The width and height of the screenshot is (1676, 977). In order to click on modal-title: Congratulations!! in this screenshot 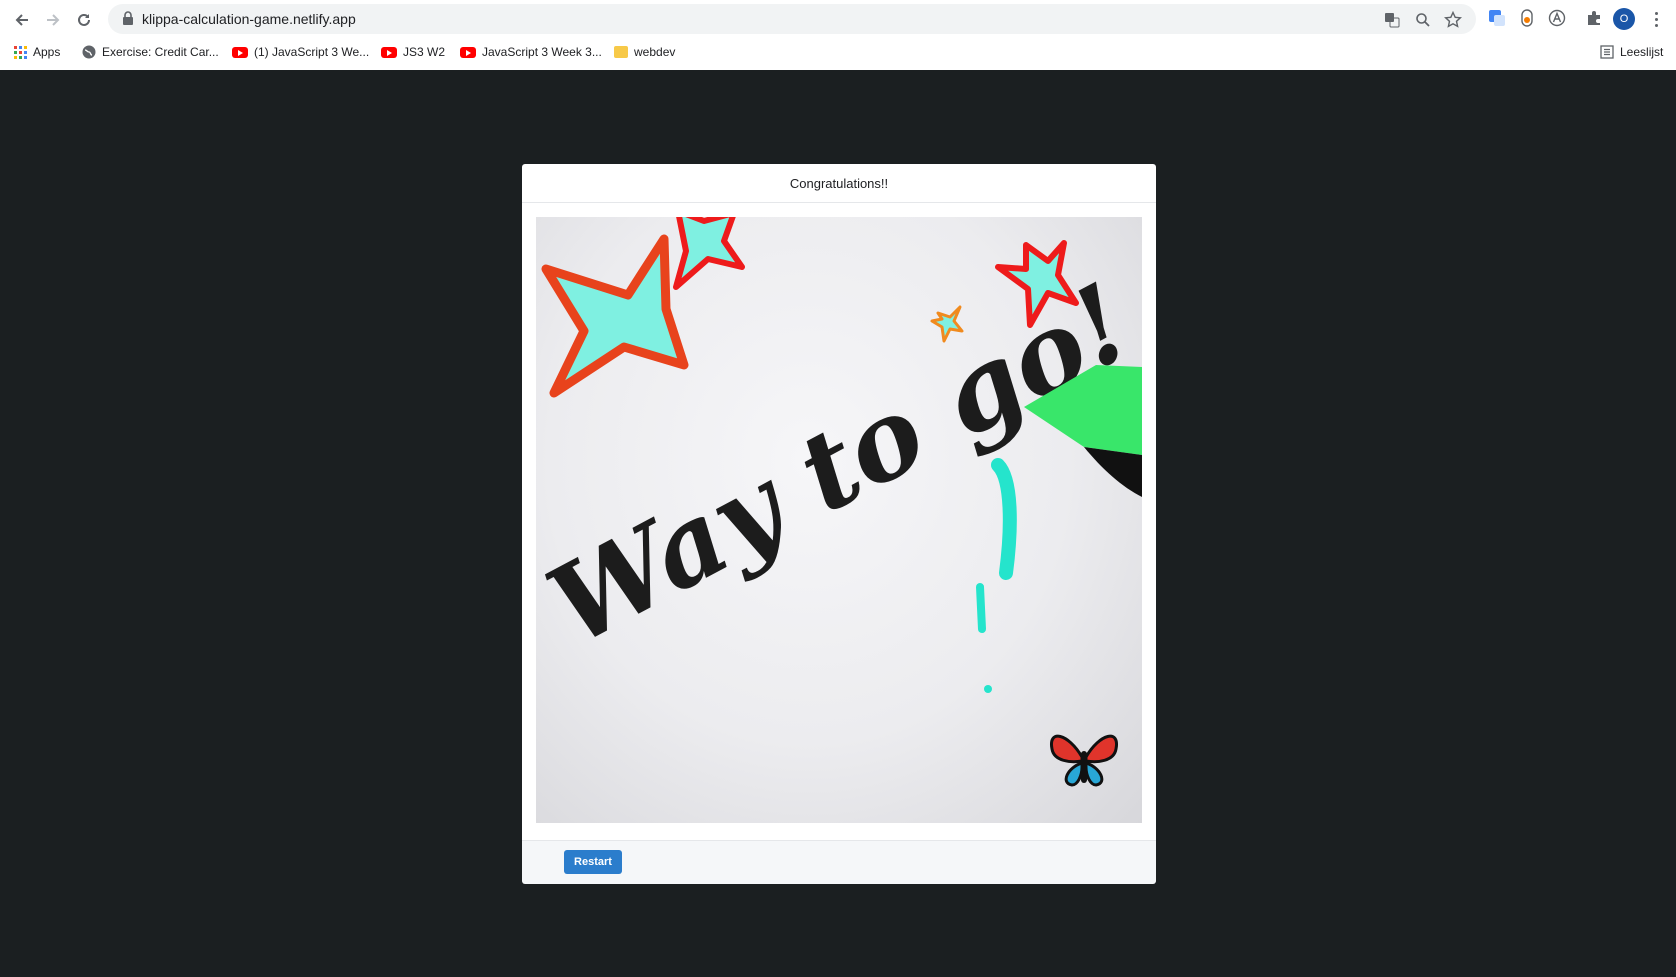, I will do `click(839, 183)`.